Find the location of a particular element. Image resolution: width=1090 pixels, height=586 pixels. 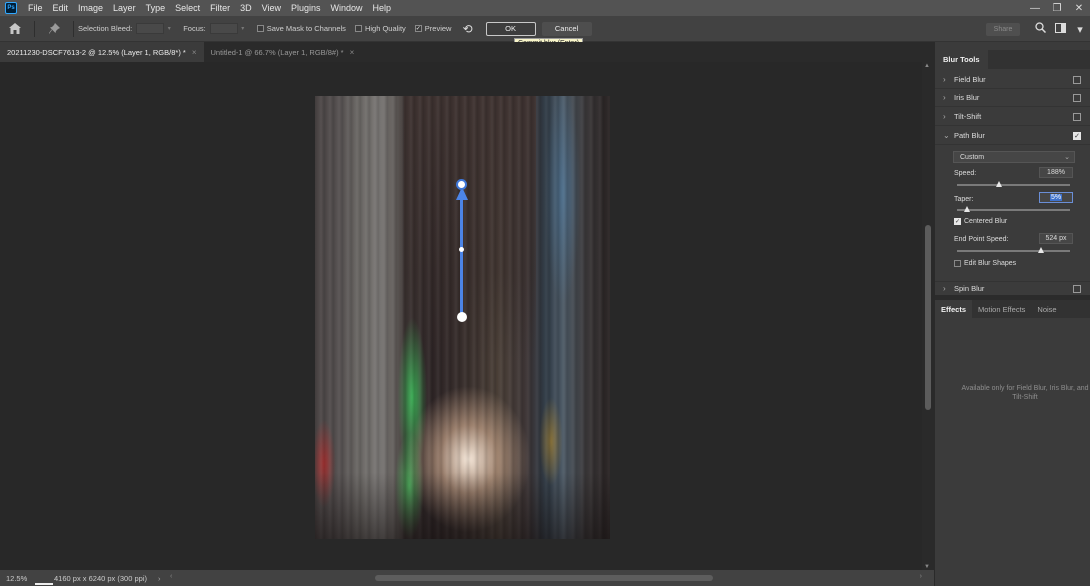

blur-path-end-pin is located at coordinates (462, 317).